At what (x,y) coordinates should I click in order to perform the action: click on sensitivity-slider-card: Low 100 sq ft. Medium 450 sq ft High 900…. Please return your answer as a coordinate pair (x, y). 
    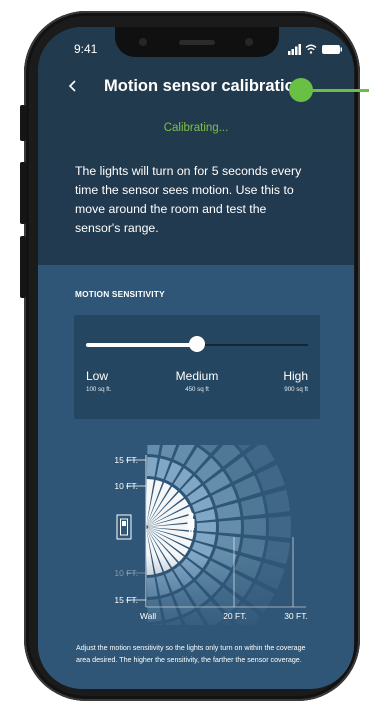
    Looking at the image, I should click on (197, 367).